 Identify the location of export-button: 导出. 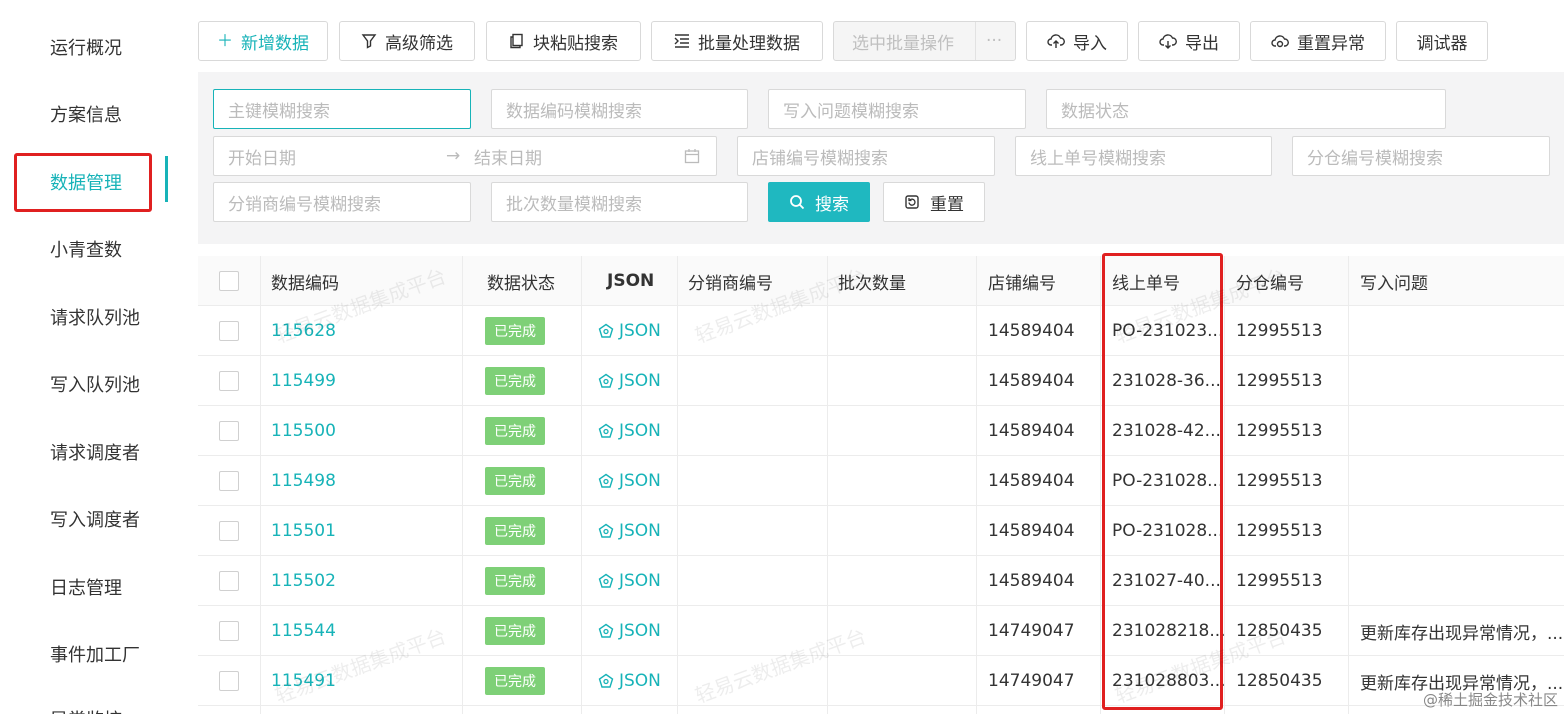
(1189, 41).